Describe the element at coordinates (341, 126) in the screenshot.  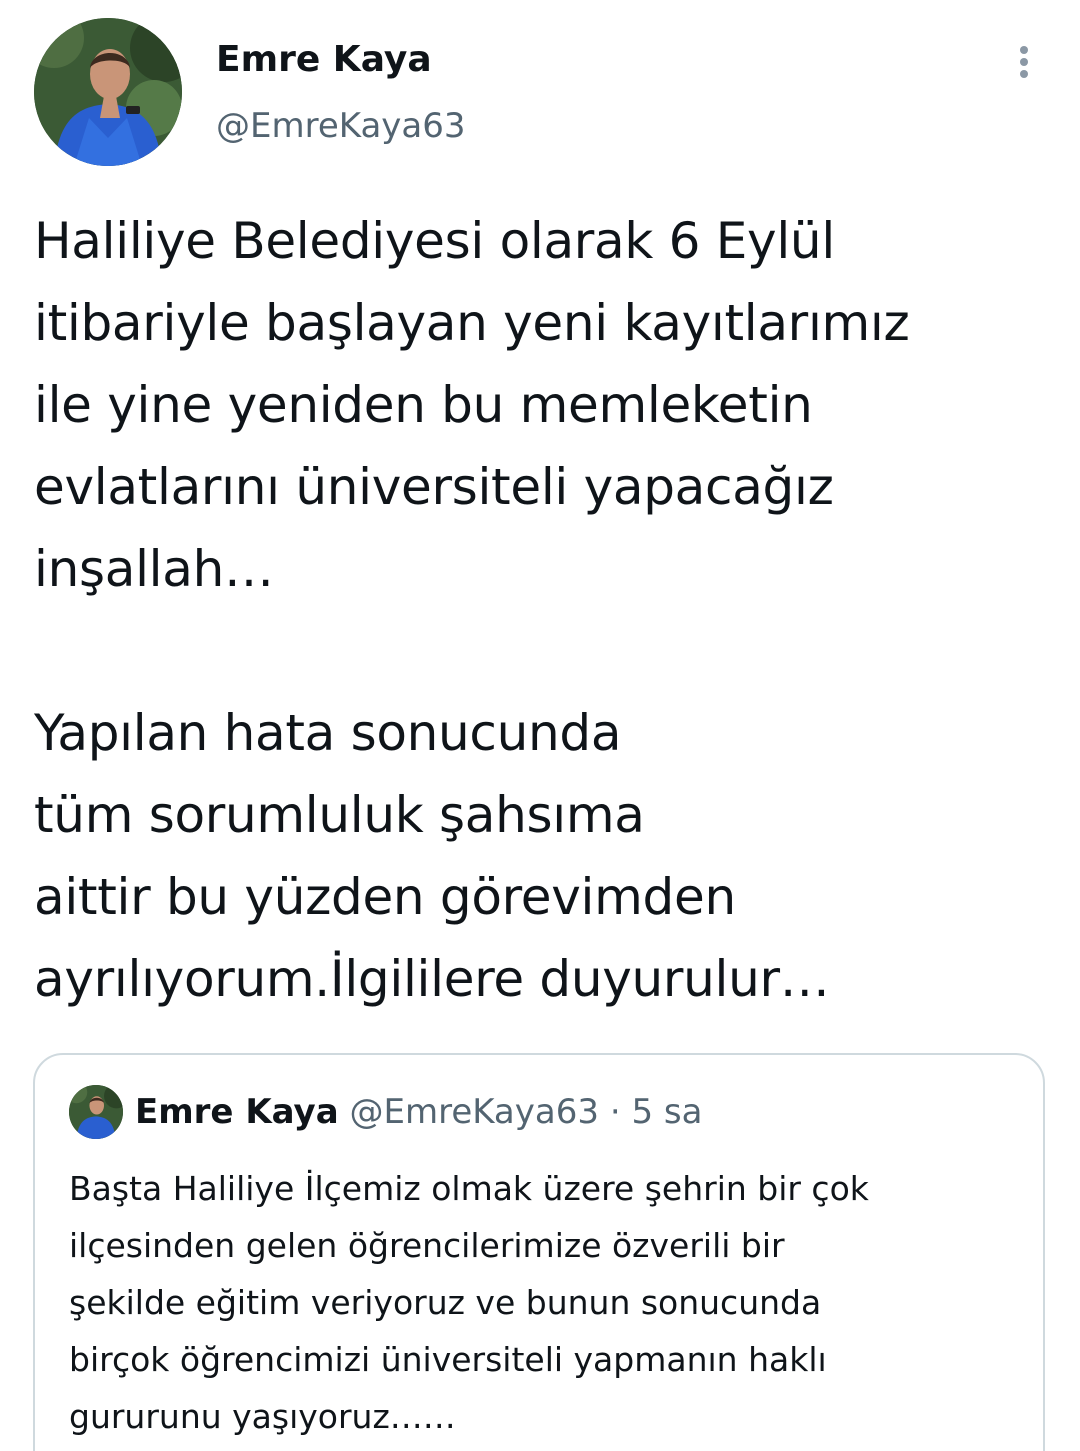
I see `author-handle: @EmreKaya63` at that location.